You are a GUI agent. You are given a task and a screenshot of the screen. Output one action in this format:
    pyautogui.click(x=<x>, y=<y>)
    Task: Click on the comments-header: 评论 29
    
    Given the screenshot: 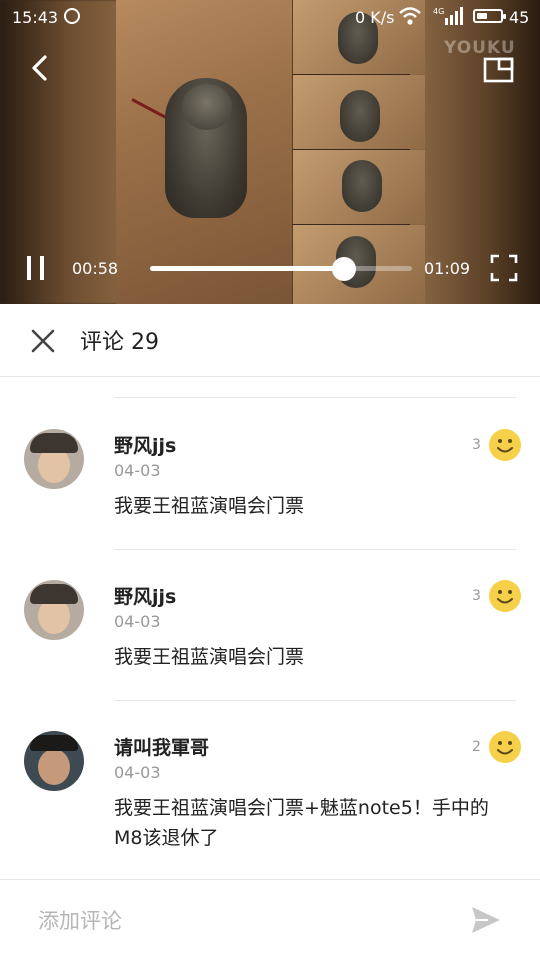 What is the action you would take?
    pyautogui.click(x=270, y=340)
    